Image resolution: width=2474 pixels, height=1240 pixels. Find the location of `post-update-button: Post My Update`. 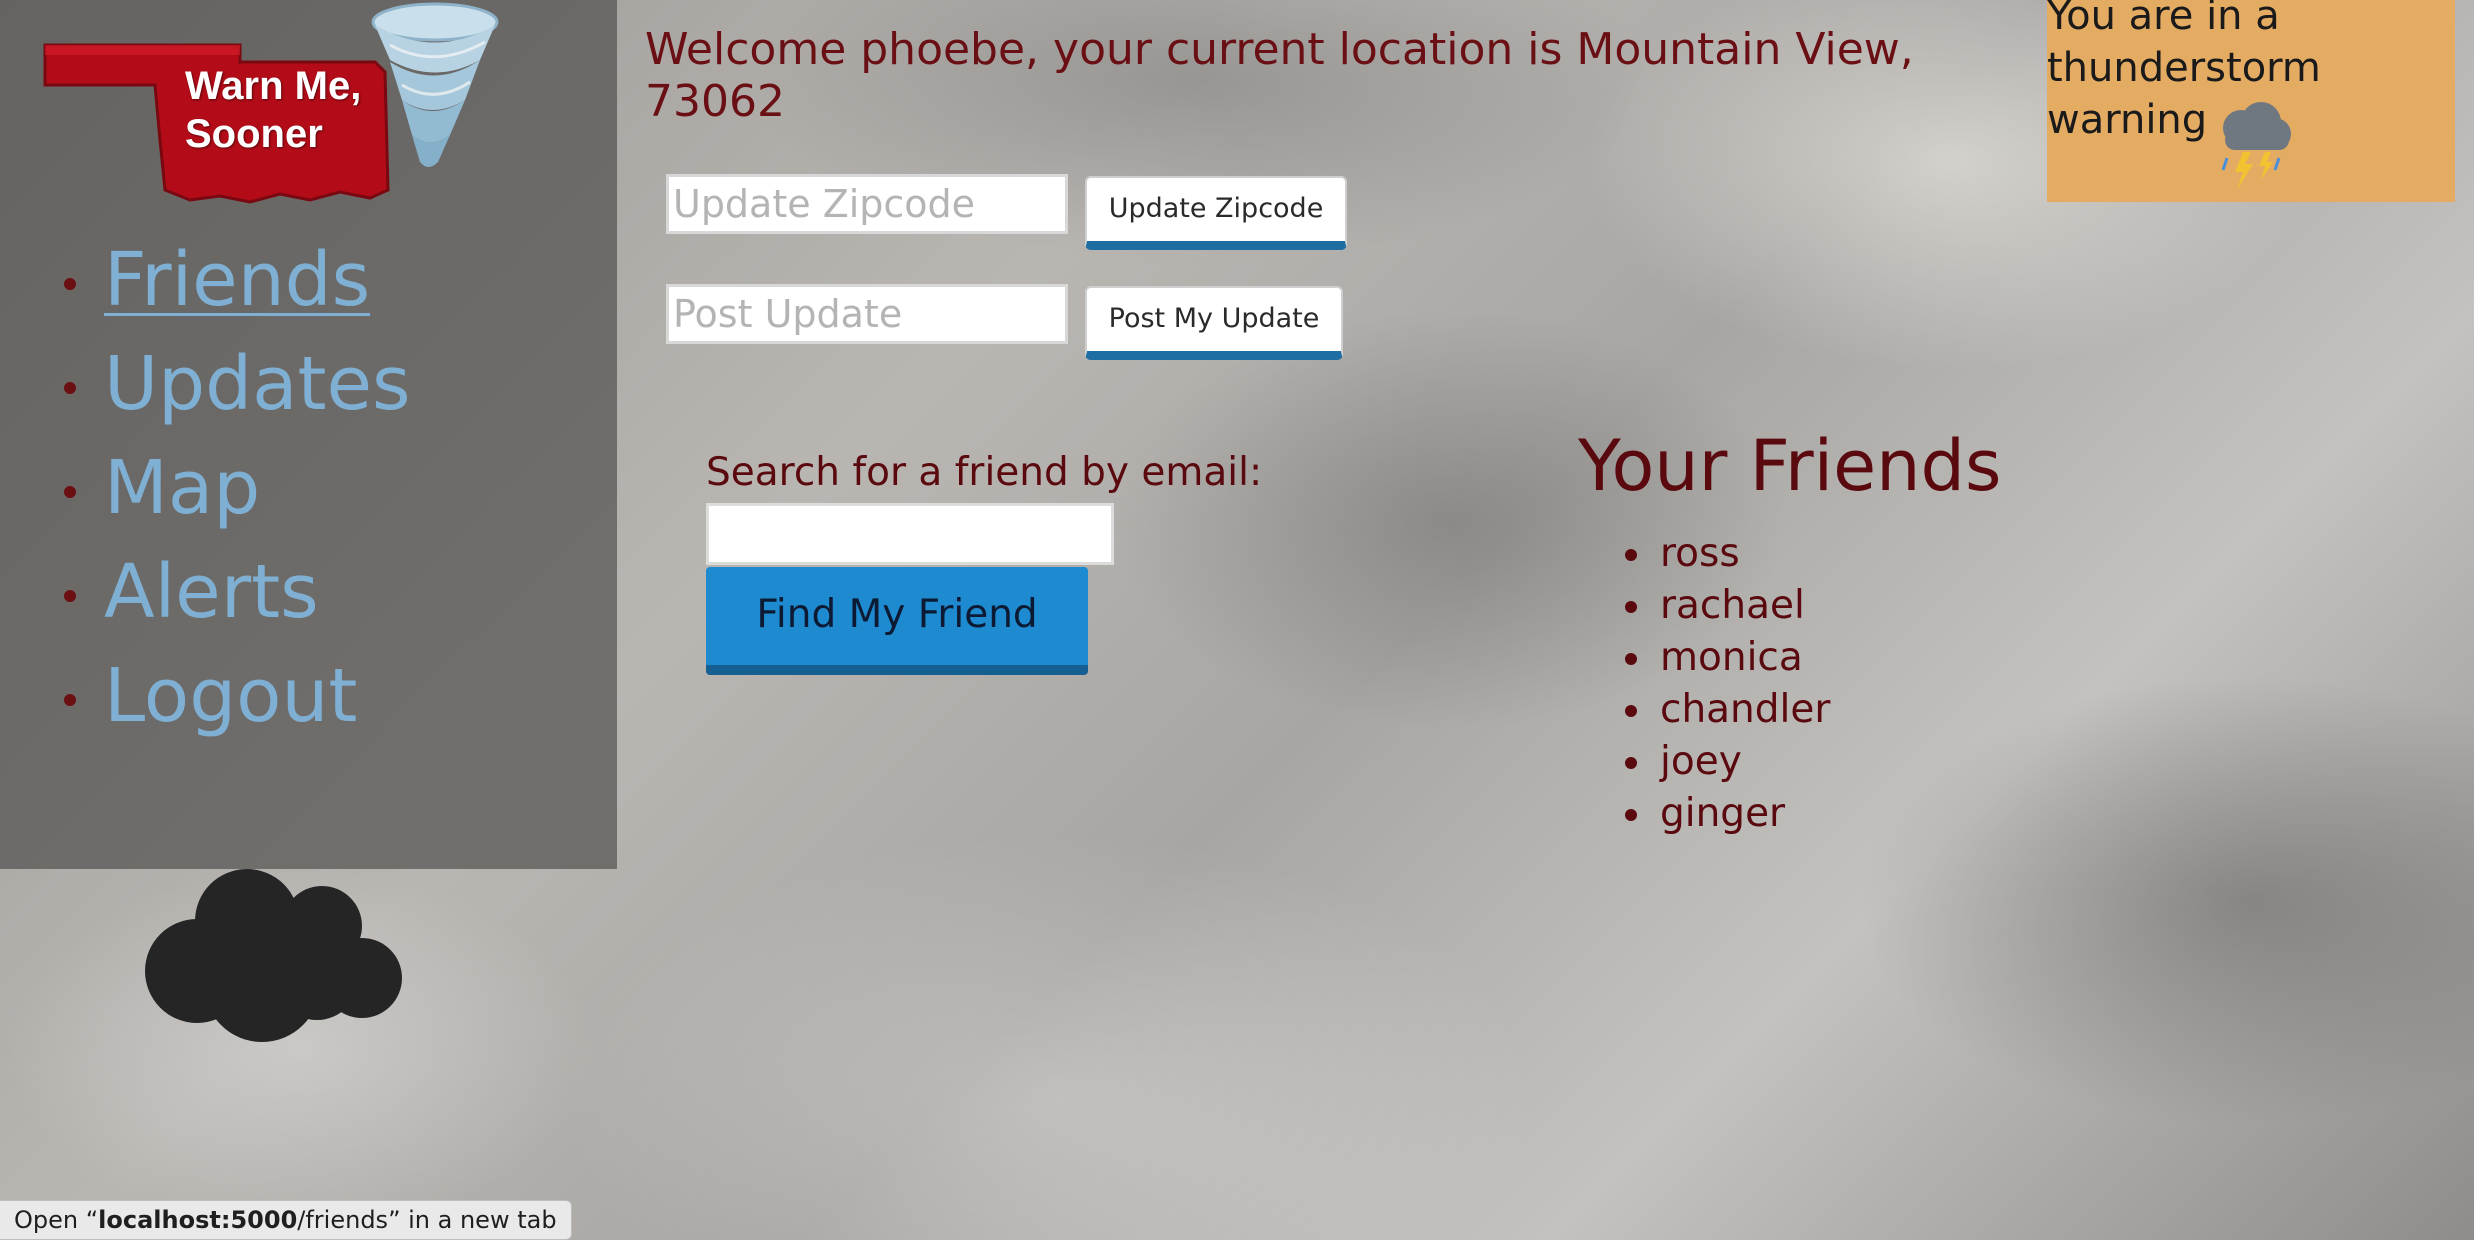

post-update-button: Post My Update is located at coordinates (1214, 323).